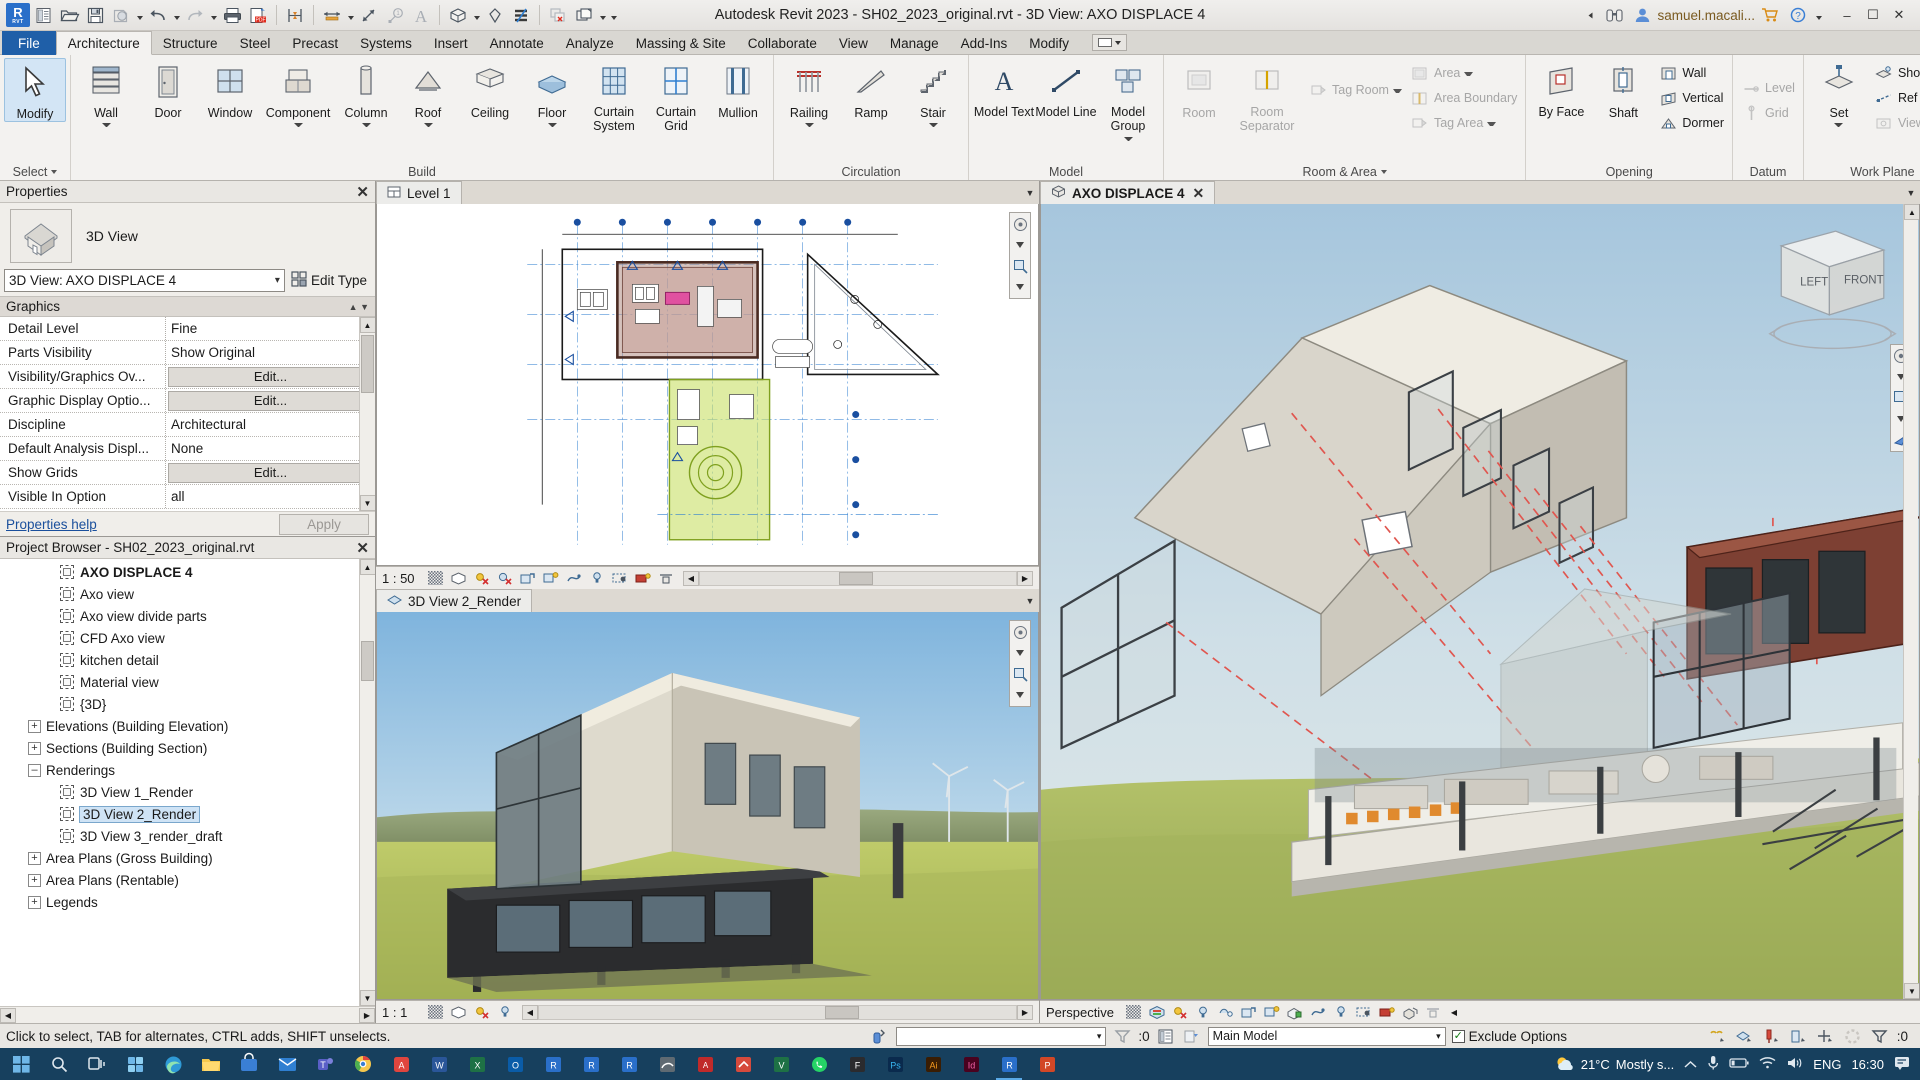 The image size is (1920, 1080). Describe the element at coordinates (614, 96) in the screenshot. I see `curtain-system-button: Curtain System` at that location.